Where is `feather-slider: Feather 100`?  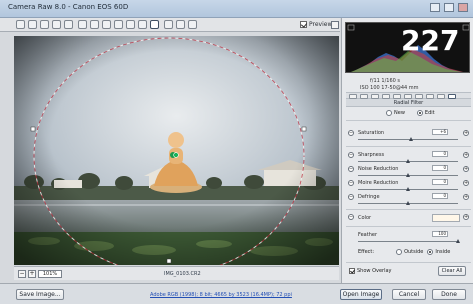
feather-slider: Feather 100 is located at coordinates (408, 237).